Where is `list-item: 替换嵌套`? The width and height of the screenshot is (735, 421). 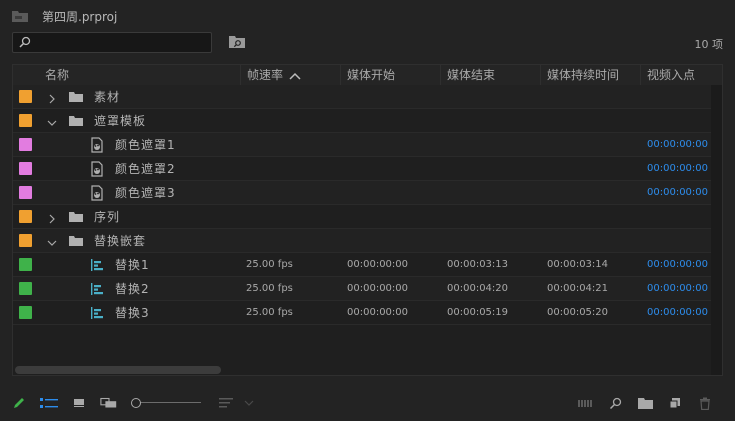 list-item: 替换嵌套 is located at coordinates (363, 241).